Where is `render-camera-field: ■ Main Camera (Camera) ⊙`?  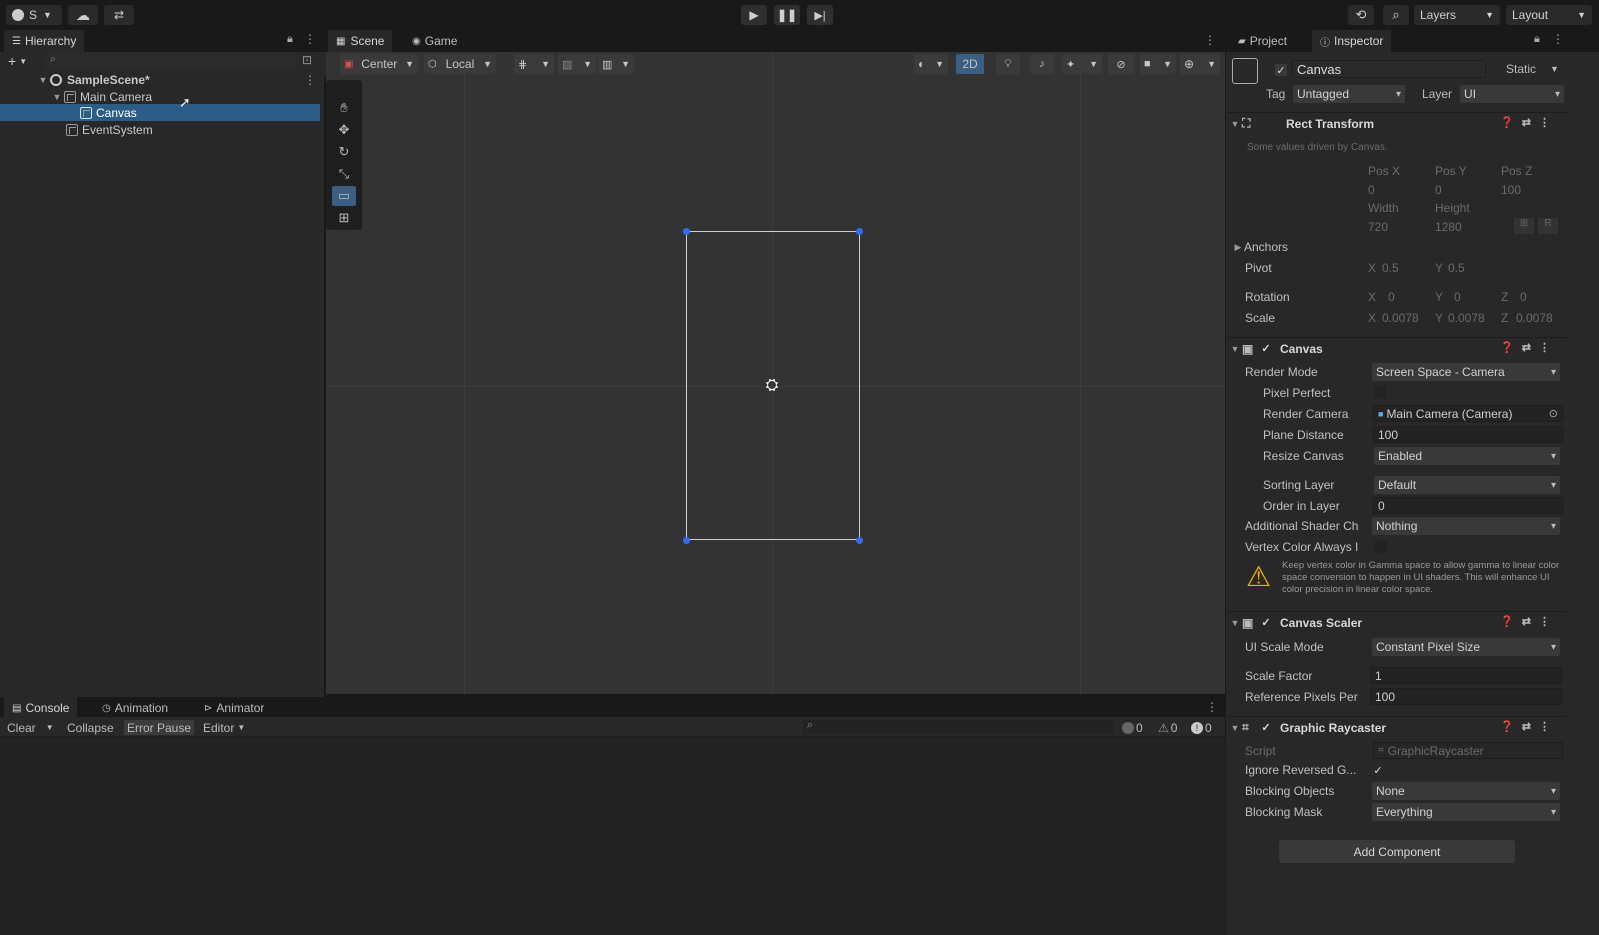
render-camera-field: ■ Main Camera (Camera) ⊙ is located at coordinates (1468, 413).